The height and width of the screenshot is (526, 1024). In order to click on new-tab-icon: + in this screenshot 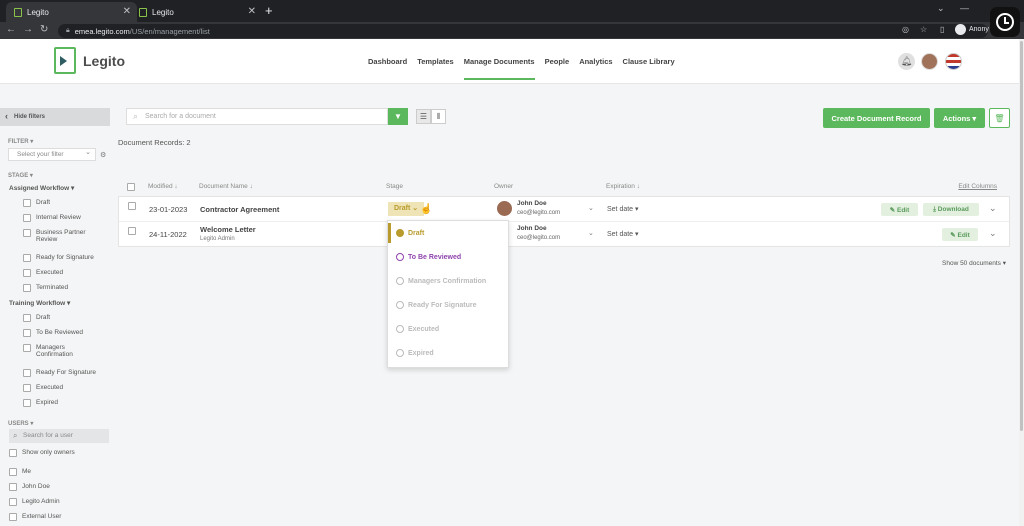, I will do `click(269, 10)`.